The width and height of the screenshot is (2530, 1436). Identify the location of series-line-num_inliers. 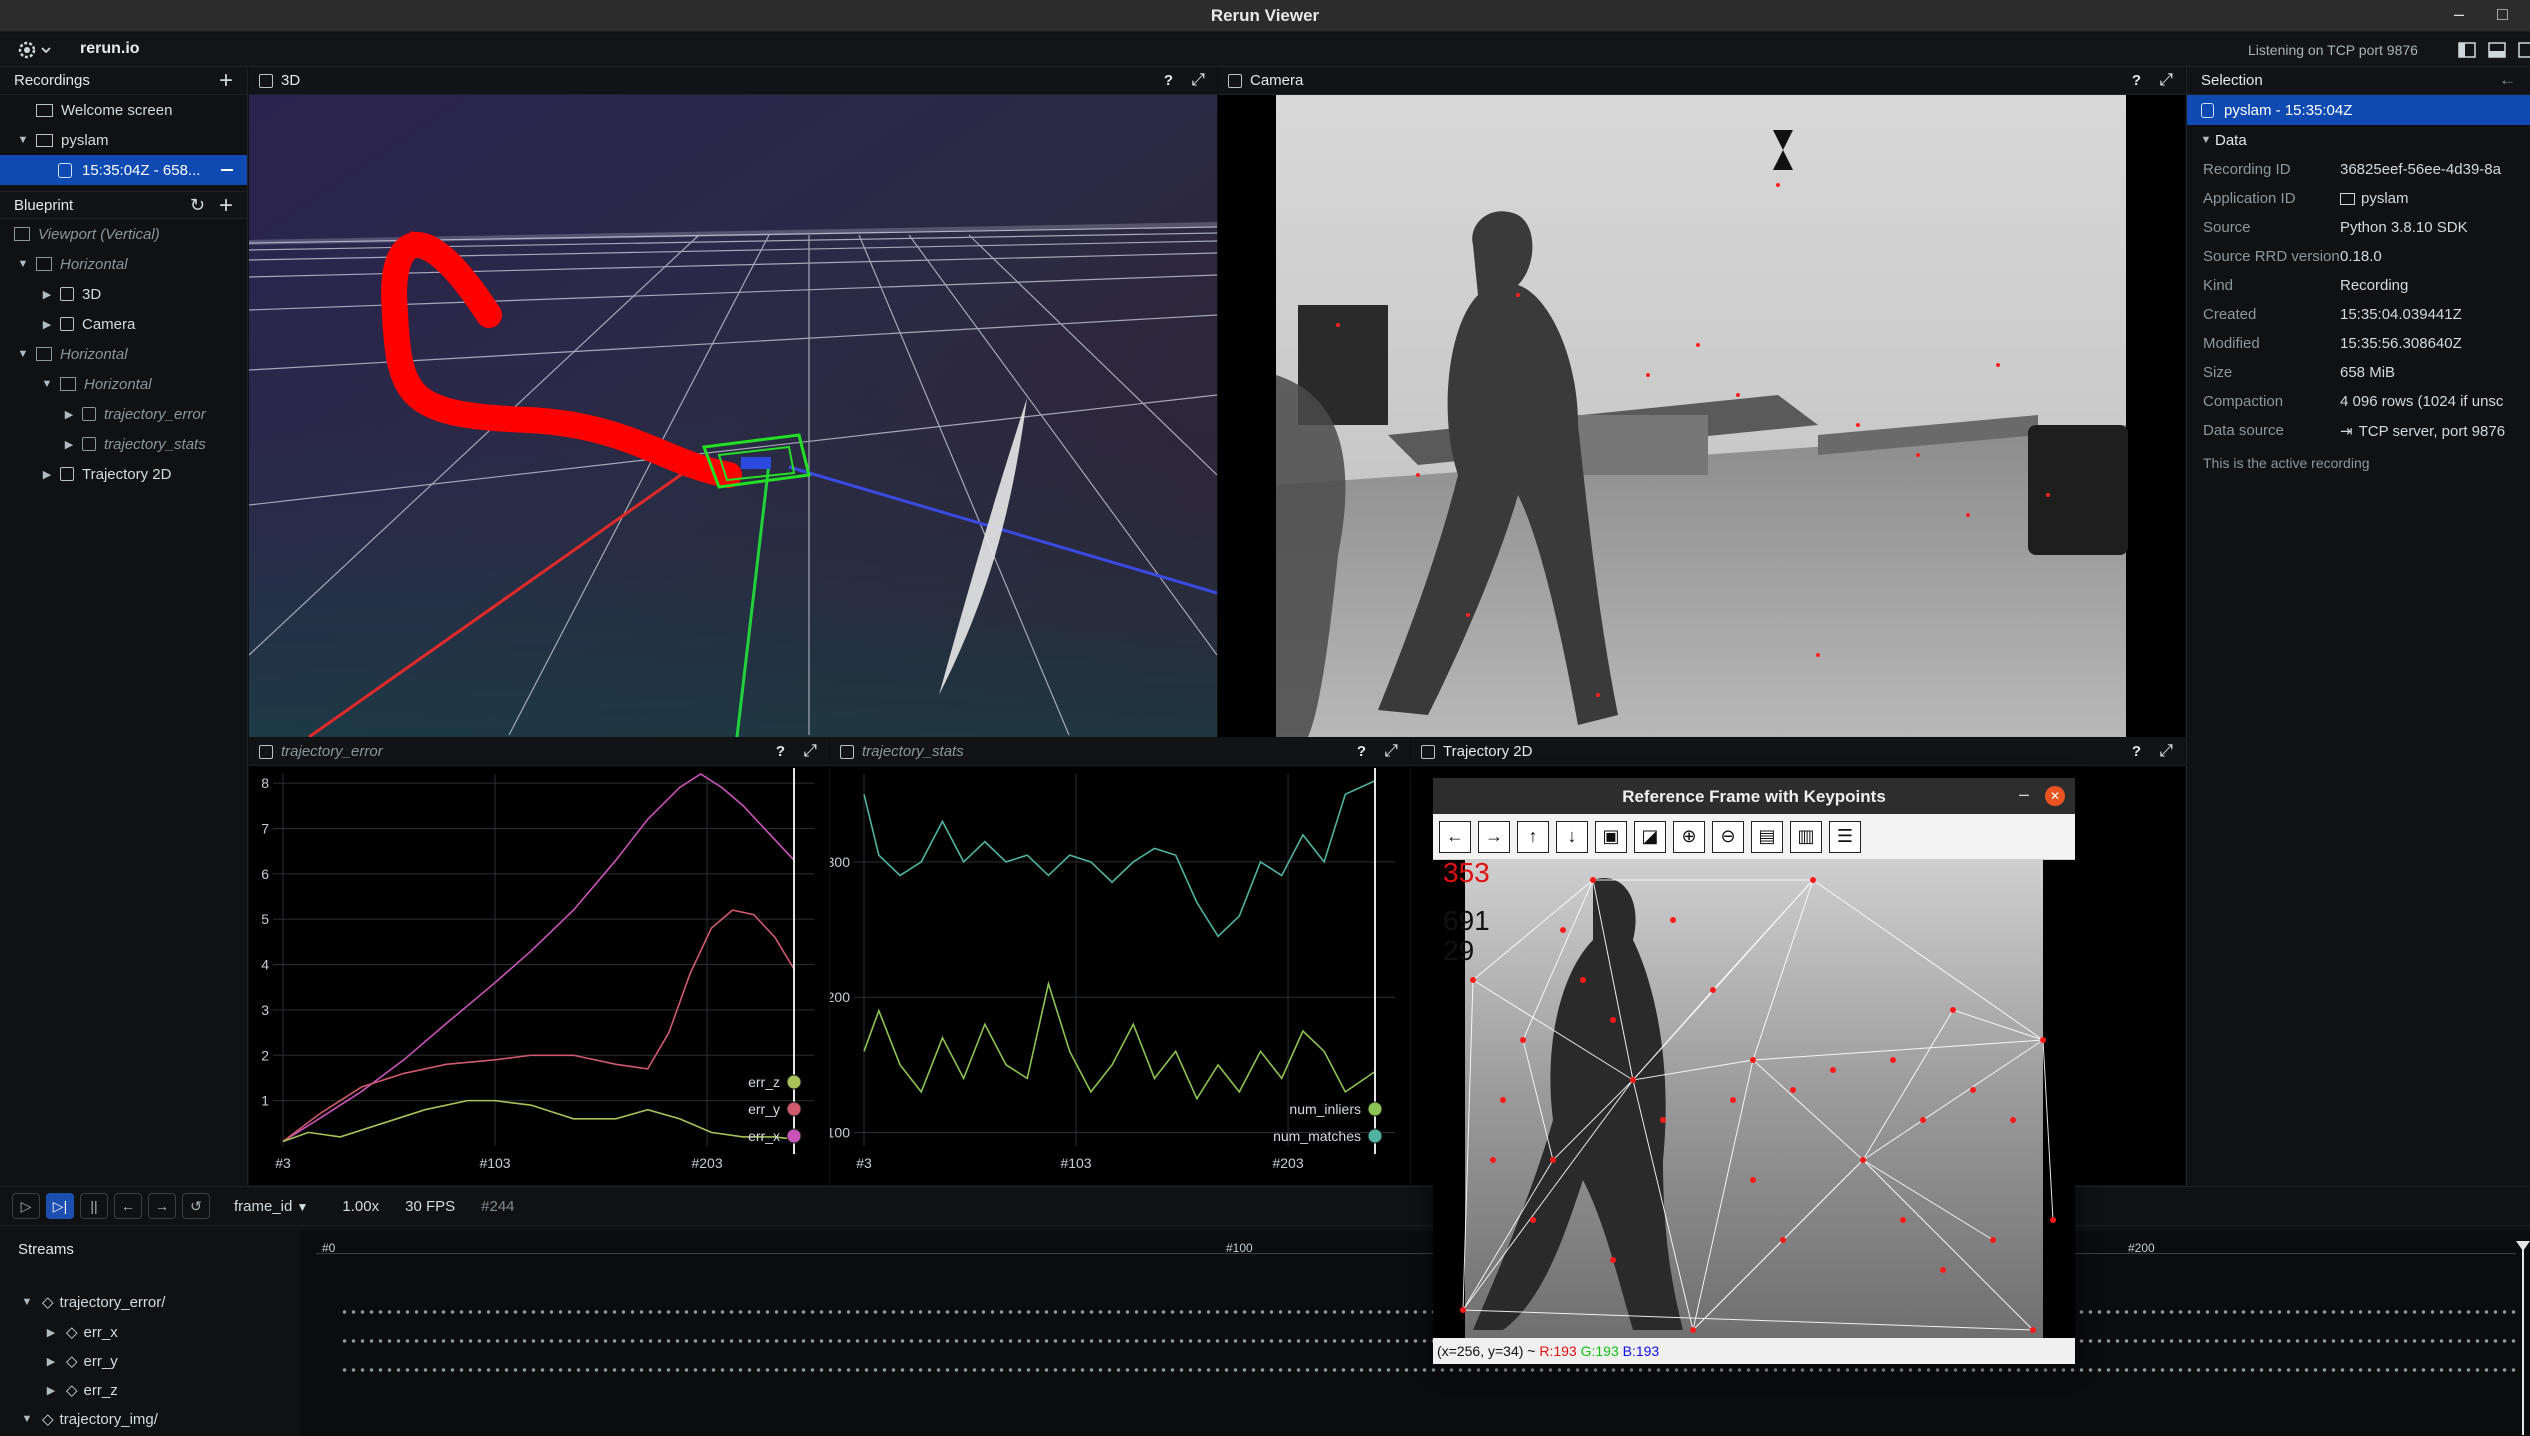
(1119, 1040).